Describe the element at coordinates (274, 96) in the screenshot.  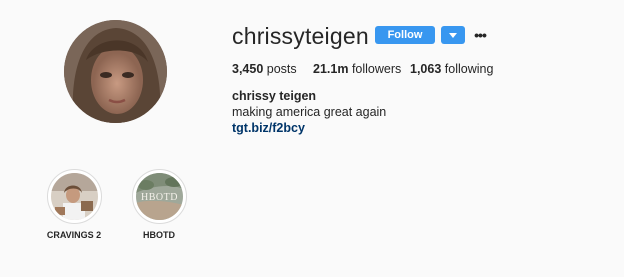
I see `profile-full-name: chrissy teigen` at that location.